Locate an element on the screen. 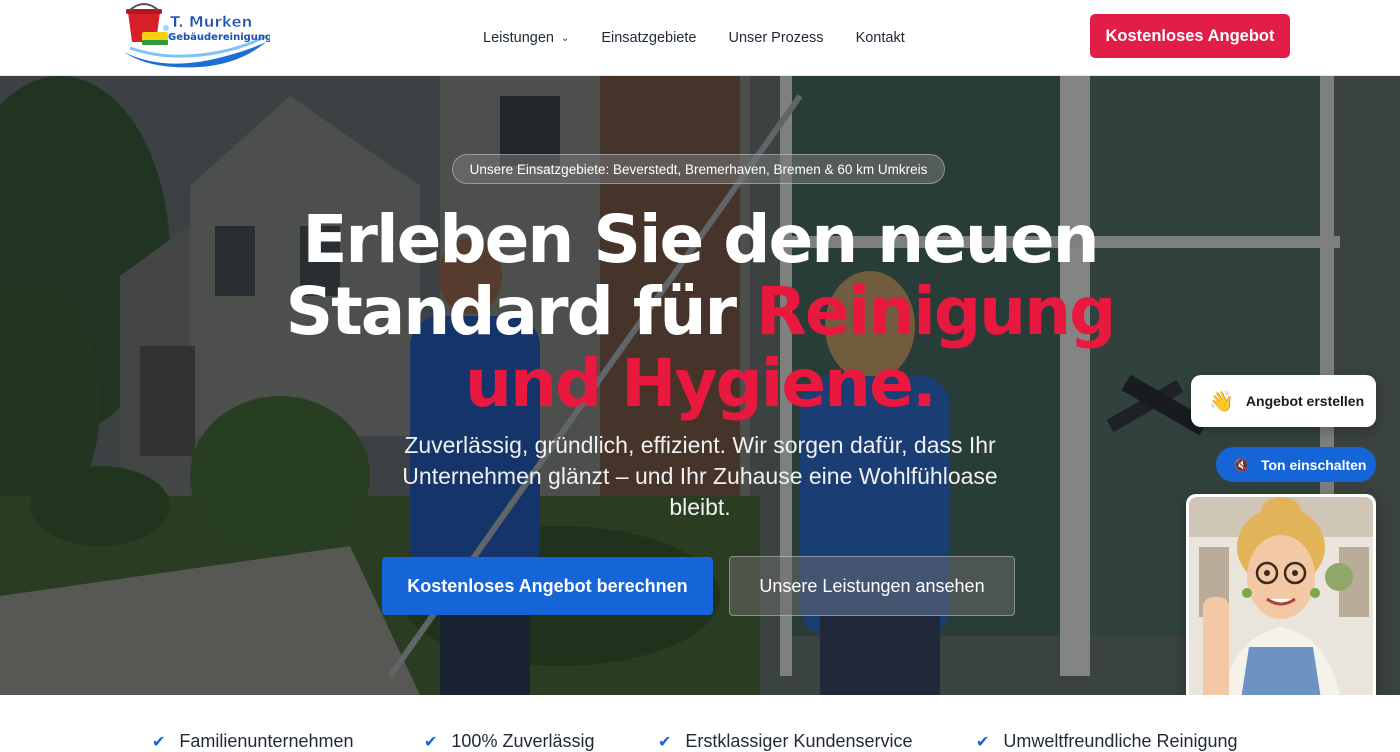 The image size is (1400, 752). feature-item: ✔ Erstklassiger Kundenservice is located at coordinates (785, 741).